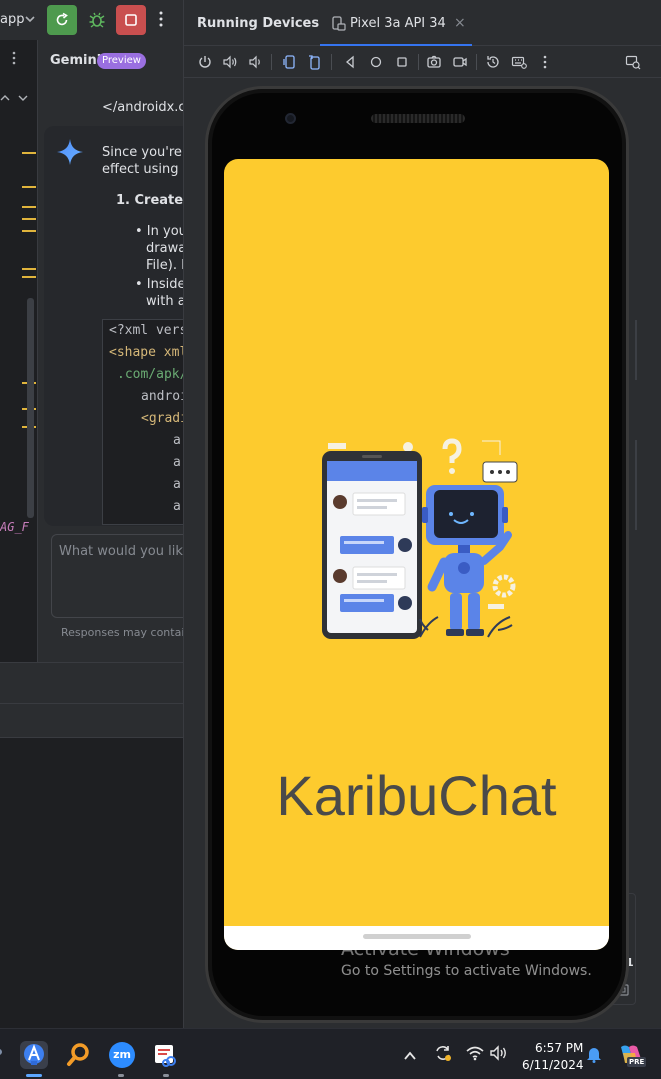 The height and width of the screenshot is (1079, 661). I want to click on wifi-icon, so click(475, 1055).